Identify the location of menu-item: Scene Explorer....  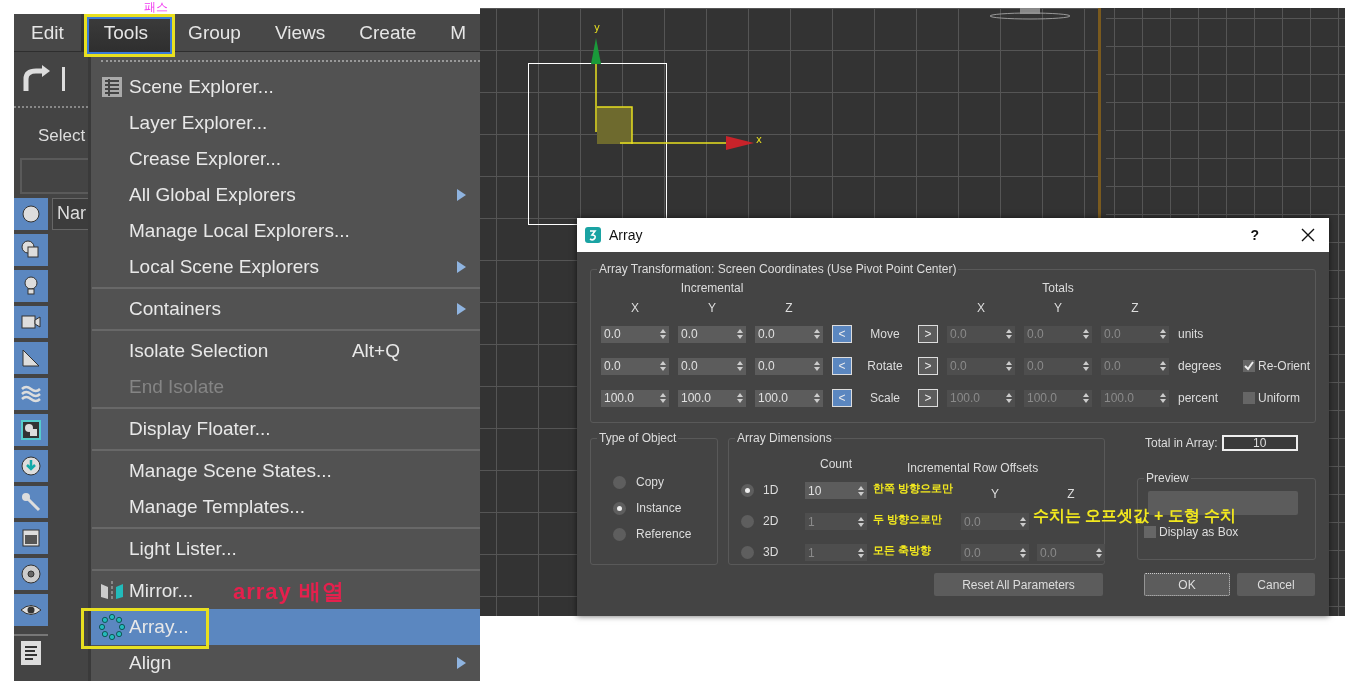
(189, 87).